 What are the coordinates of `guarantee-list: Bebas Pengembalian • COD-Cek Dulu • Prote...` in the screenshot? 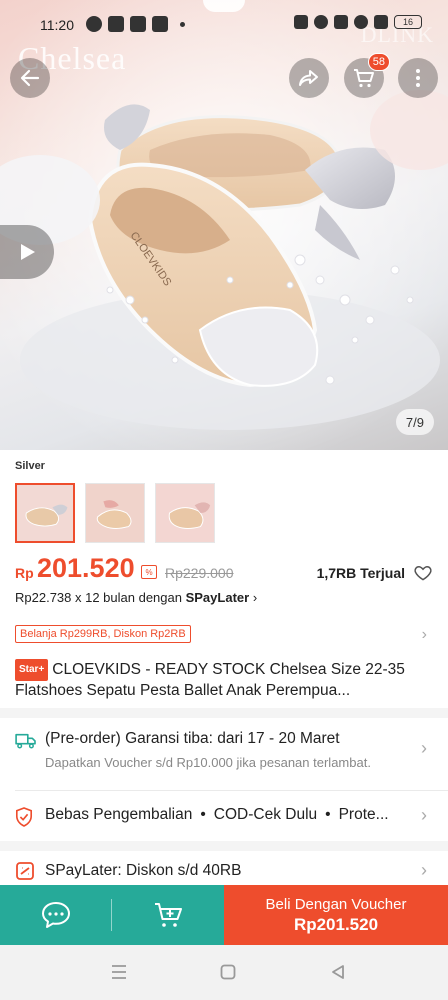 It's located at (217, 815).